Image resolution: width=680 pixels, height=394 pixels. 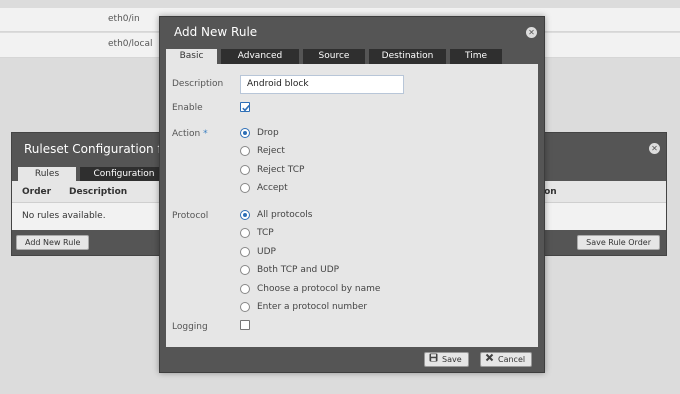 I want to click on tab-destination: Destination, so click(x=407, y=56).